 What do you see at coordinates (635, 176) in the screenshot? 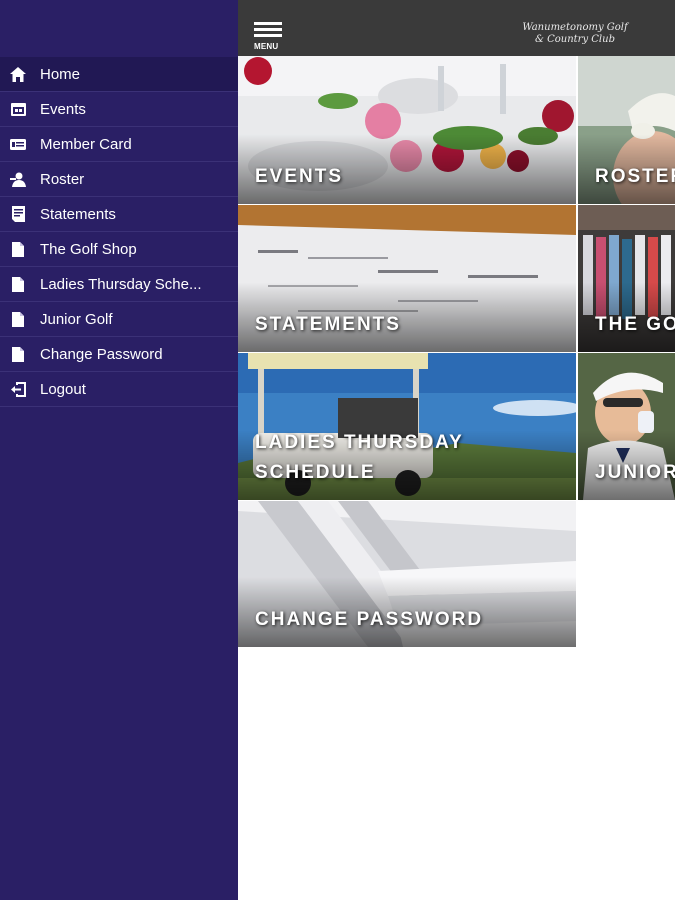
I see `tile-label: ROSTER` at bounding box center [635, 176].